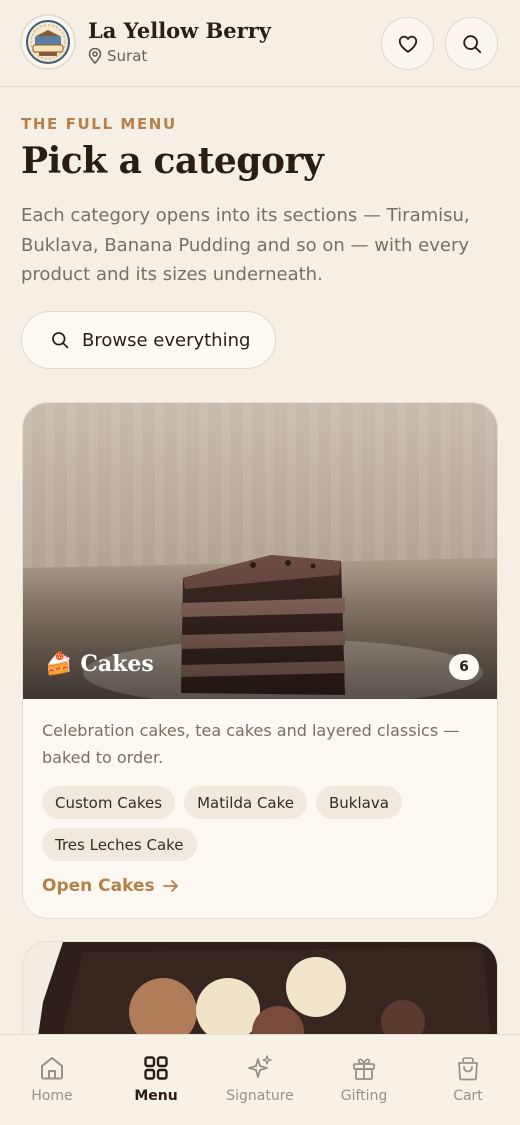  What do you see at coordinates (260, 43) in the screenshot?
I see `app-header: La Yellow Berry Surat` at bounding box center [260, 43].